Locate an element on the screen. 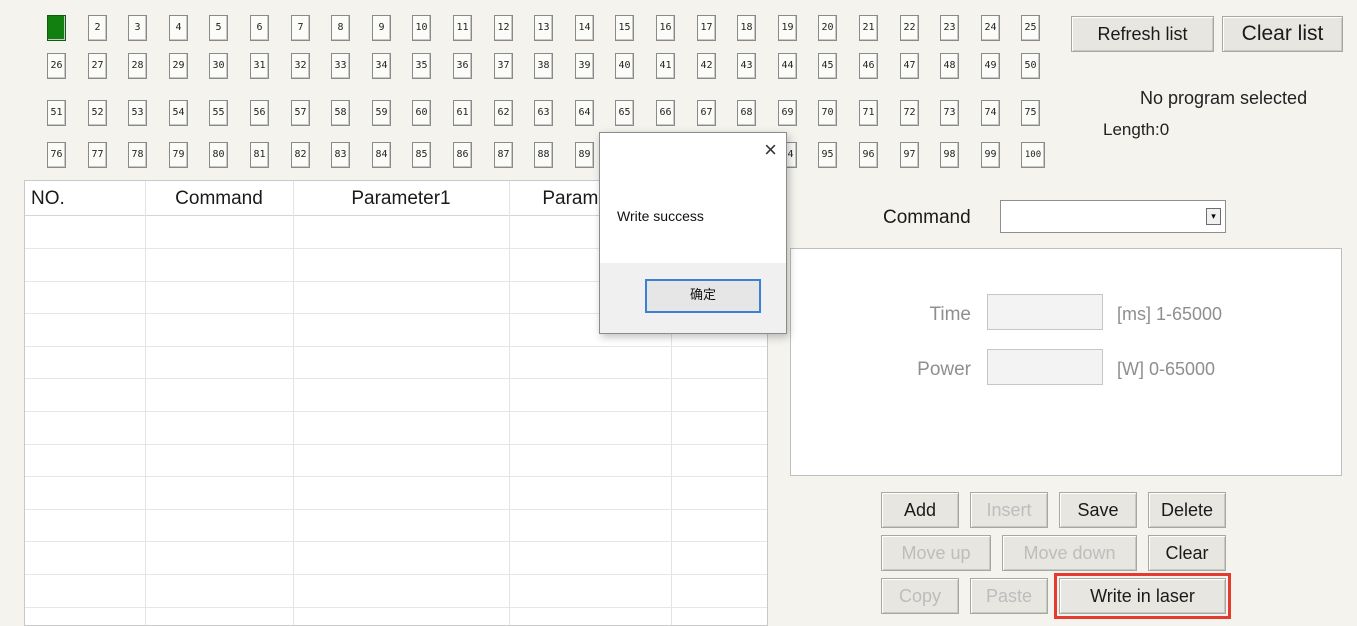 The image size is (1357, 626). program-slot-button: 87 is located at coordinates (503, 155).